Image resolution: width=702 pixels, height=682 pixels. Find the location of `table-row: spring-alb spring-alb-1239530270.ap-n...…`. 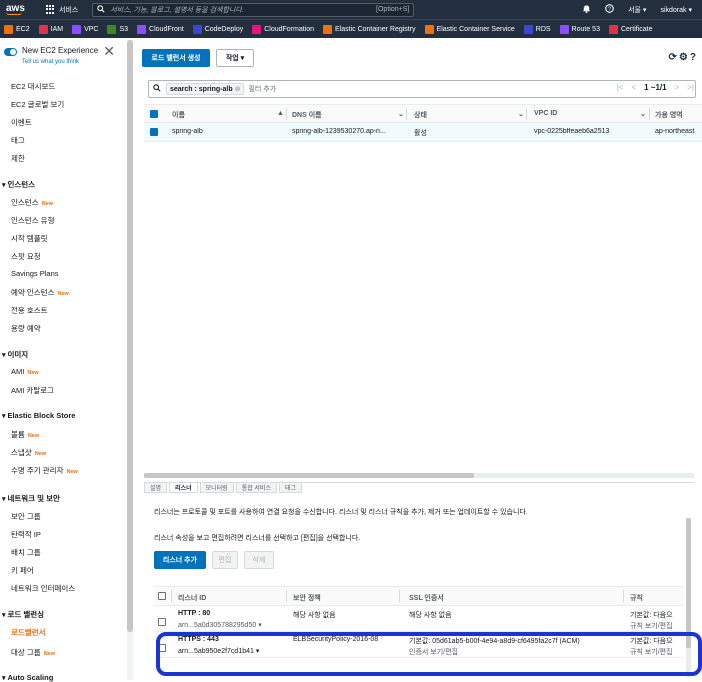

table-row: spring-alb spring-alb-1239530270.ap-n...… is located at coordinates (423, 132).